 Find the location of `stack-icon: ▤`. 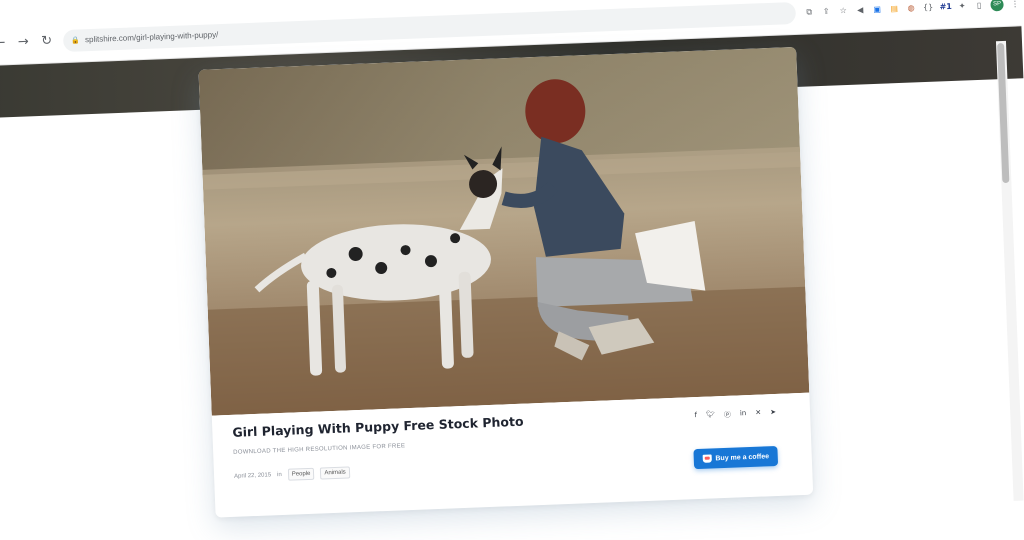

stack-icon: ▤ is located at coordinates (893, 8).